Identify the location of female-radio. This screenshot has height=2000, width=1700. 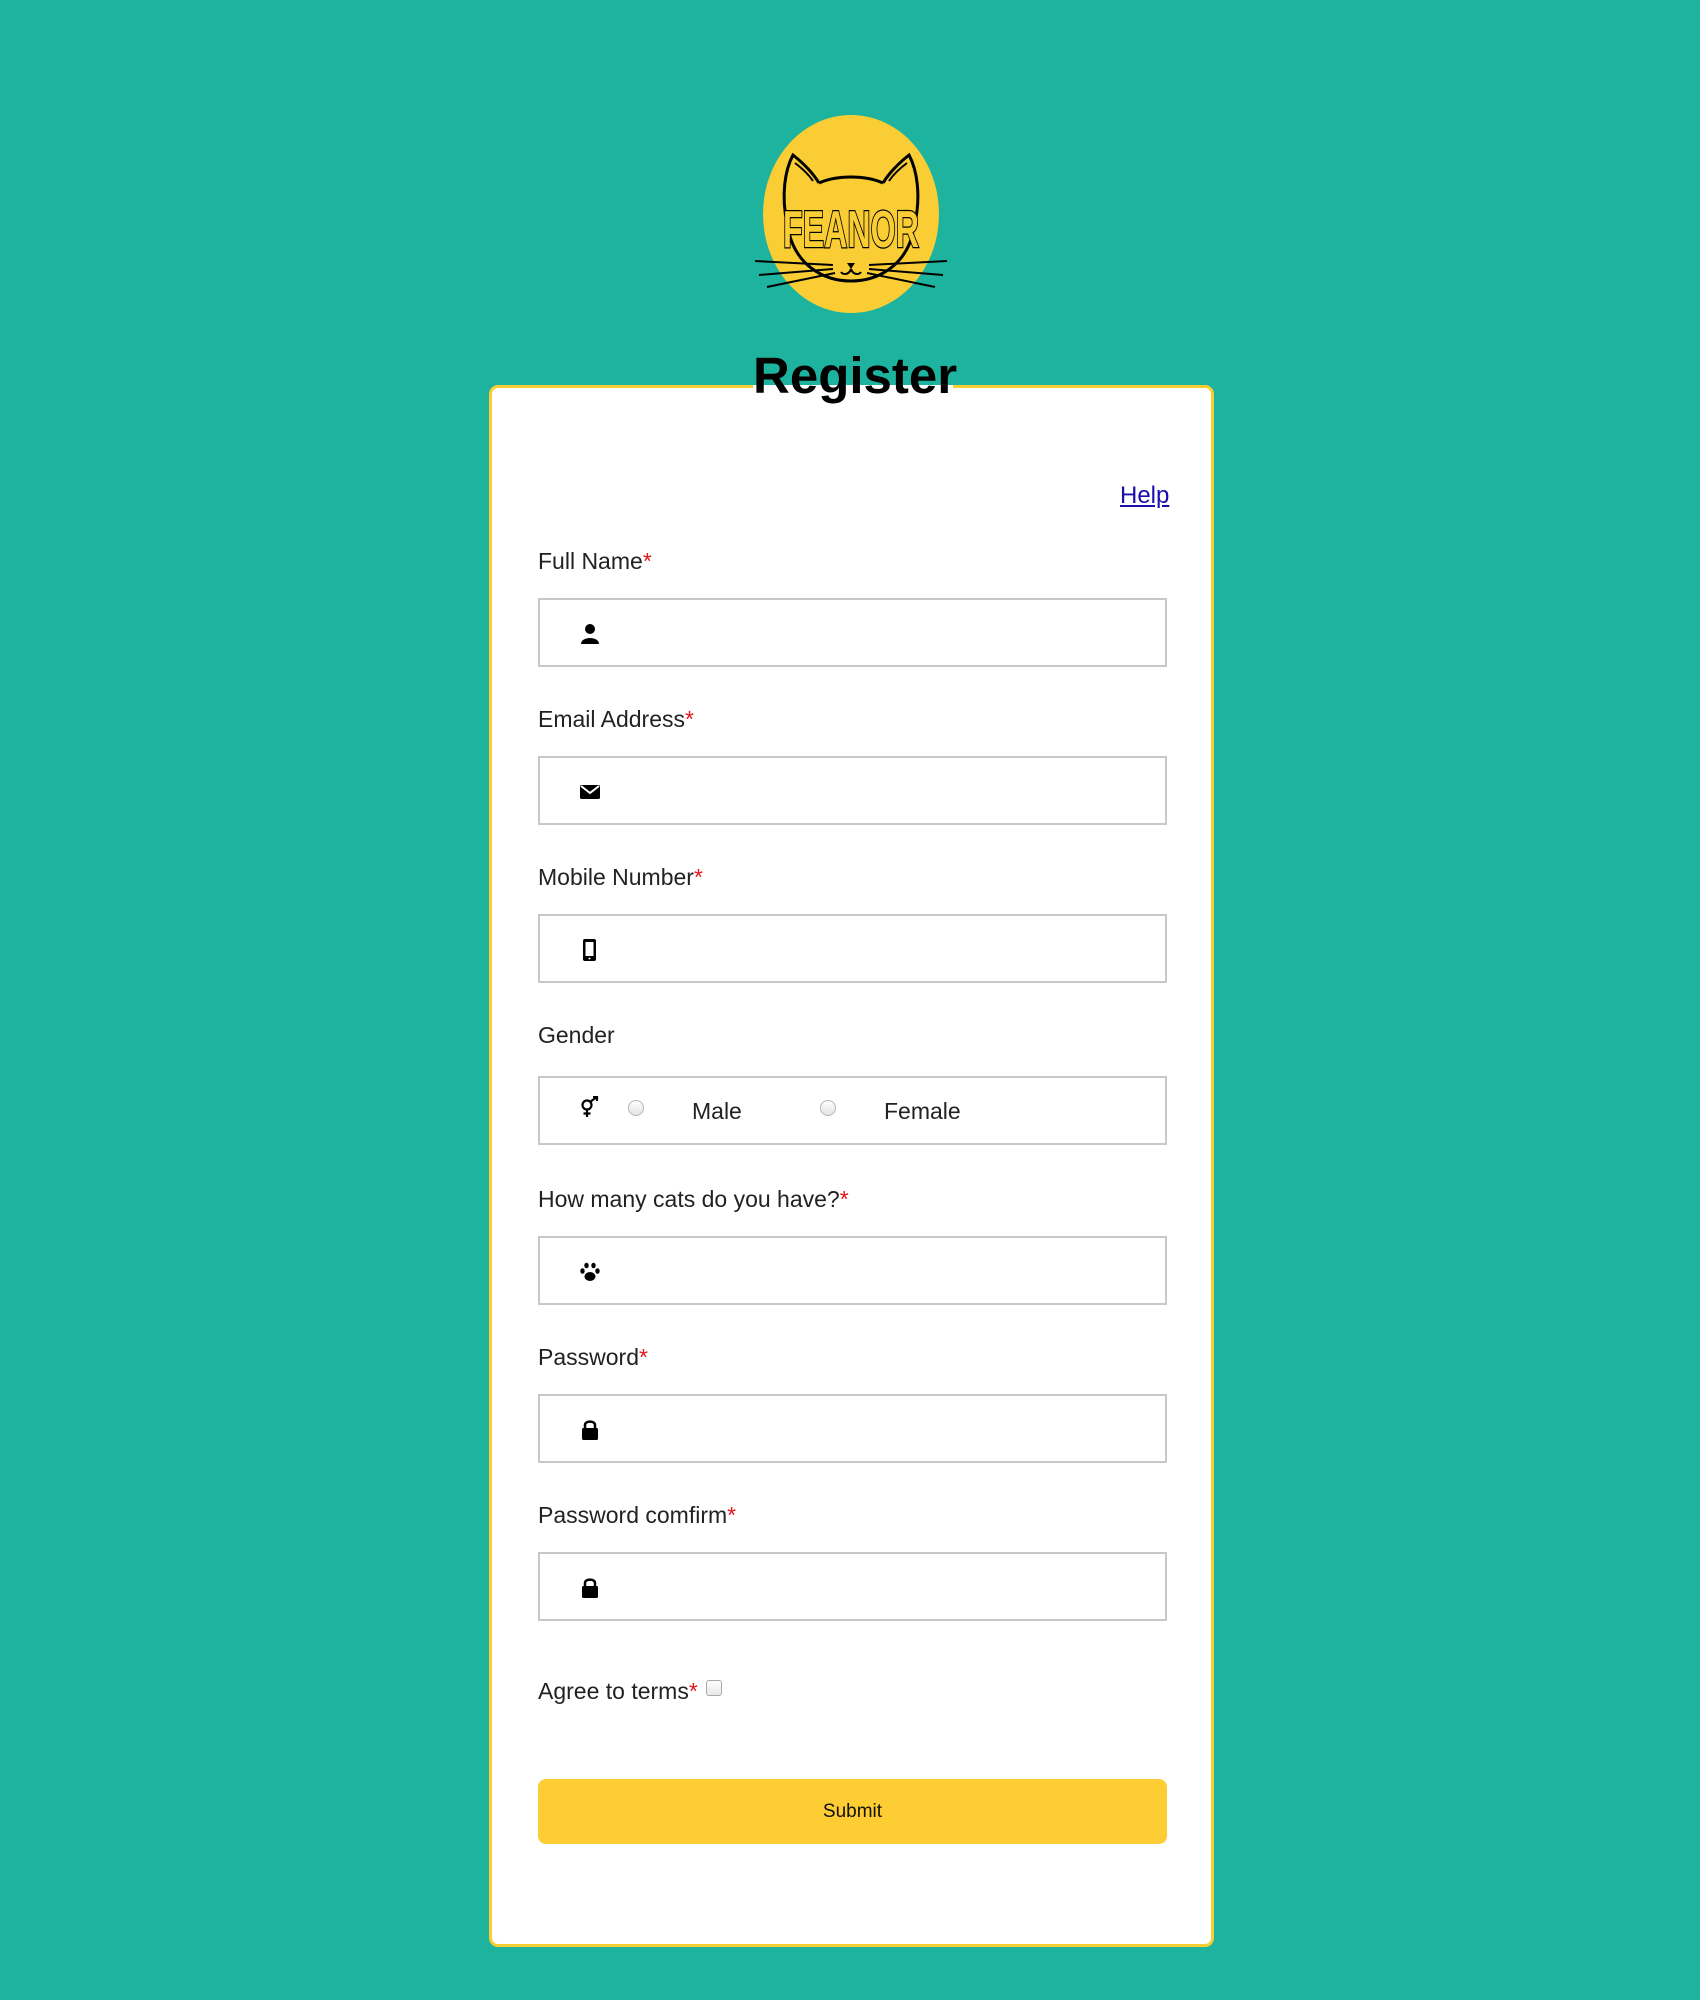
(828, 1108).